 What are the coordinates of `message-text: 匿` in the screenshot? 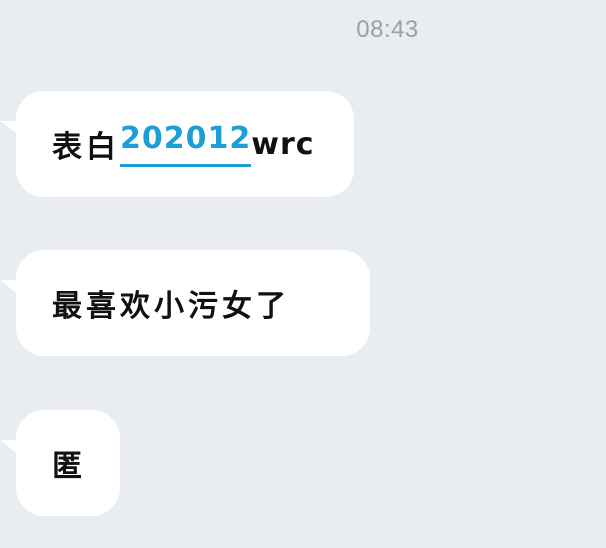 It's located at (69, 466).